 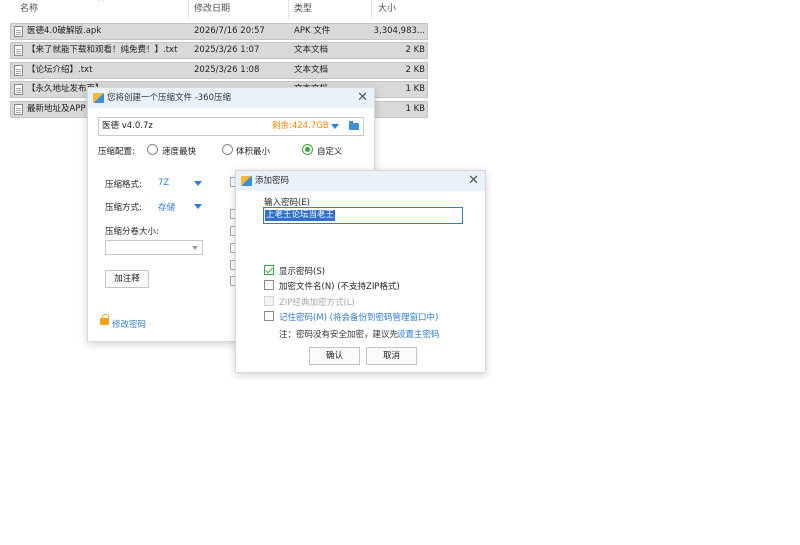 I want to click on archive-name-field: 医德 v4.0.7z 剩余:424.7GB, so click(x=231, y=126).